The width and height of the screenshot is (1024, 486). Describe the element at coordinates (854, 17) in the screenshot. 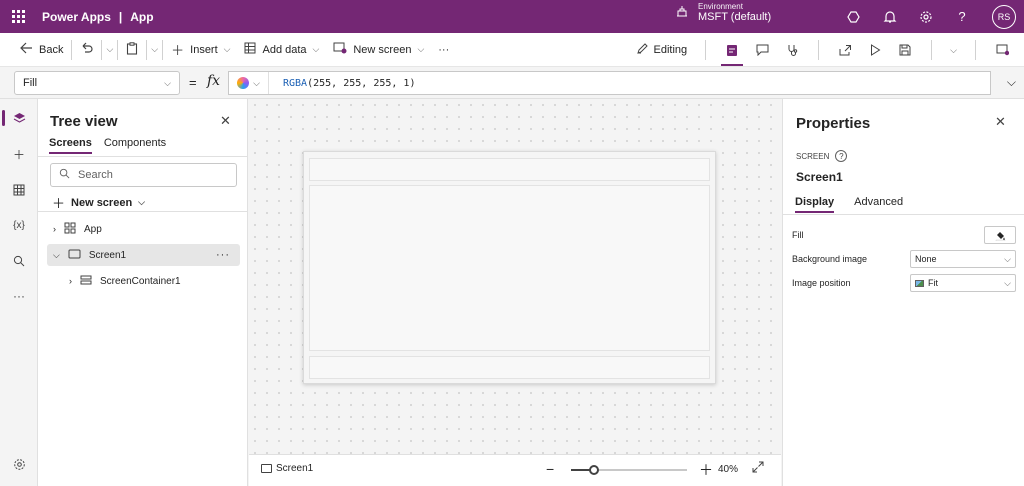

I see `copilot-icon` at that location.